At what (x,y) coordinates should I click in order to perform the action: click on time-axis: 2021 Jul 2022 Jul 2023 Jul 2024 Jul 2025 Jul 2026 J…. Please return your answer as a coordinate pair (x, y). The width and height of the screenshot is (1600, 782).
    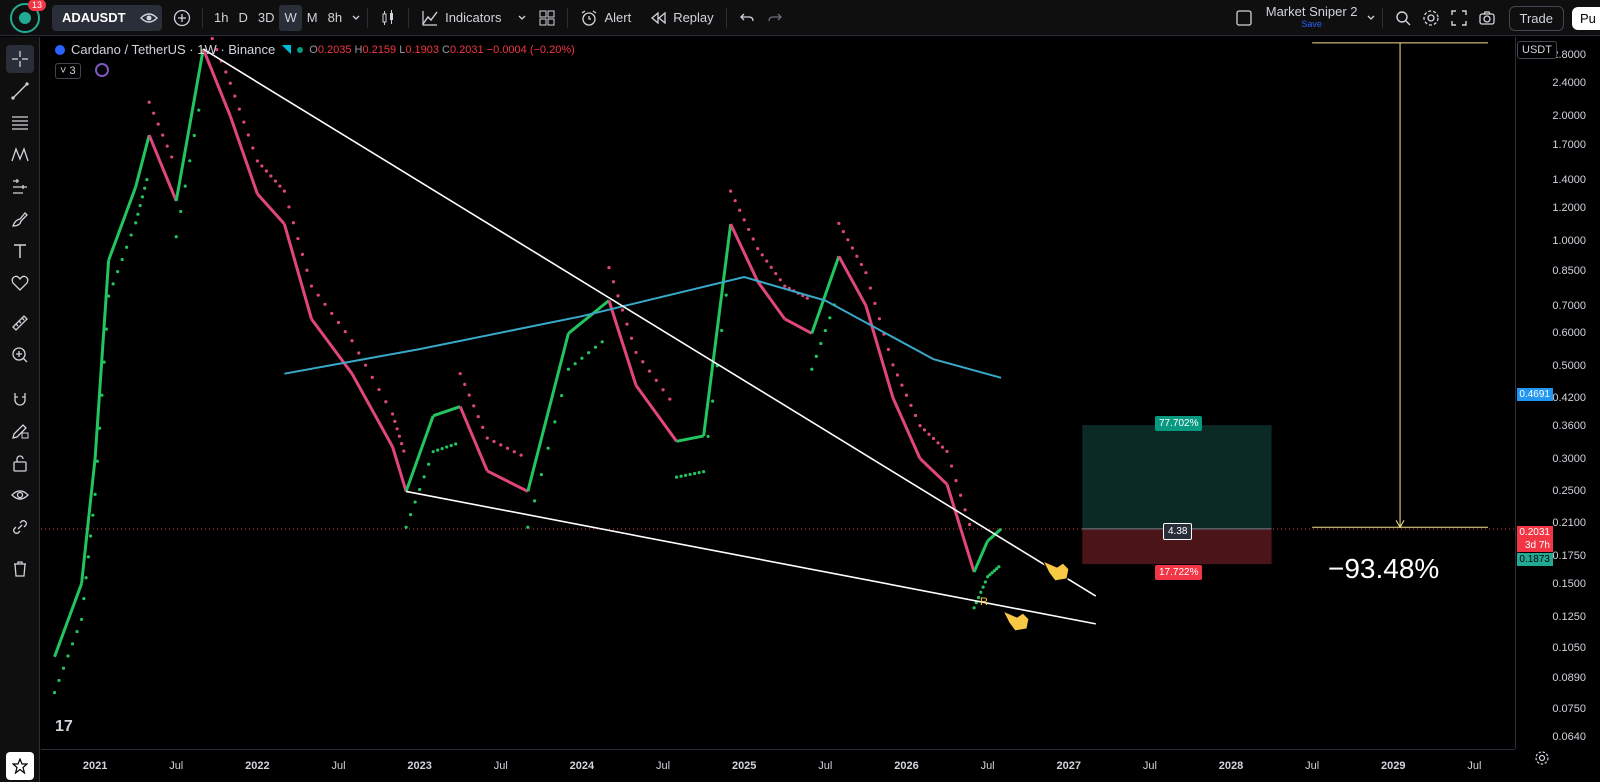
    Looking at the image, I should click on (778, 765).